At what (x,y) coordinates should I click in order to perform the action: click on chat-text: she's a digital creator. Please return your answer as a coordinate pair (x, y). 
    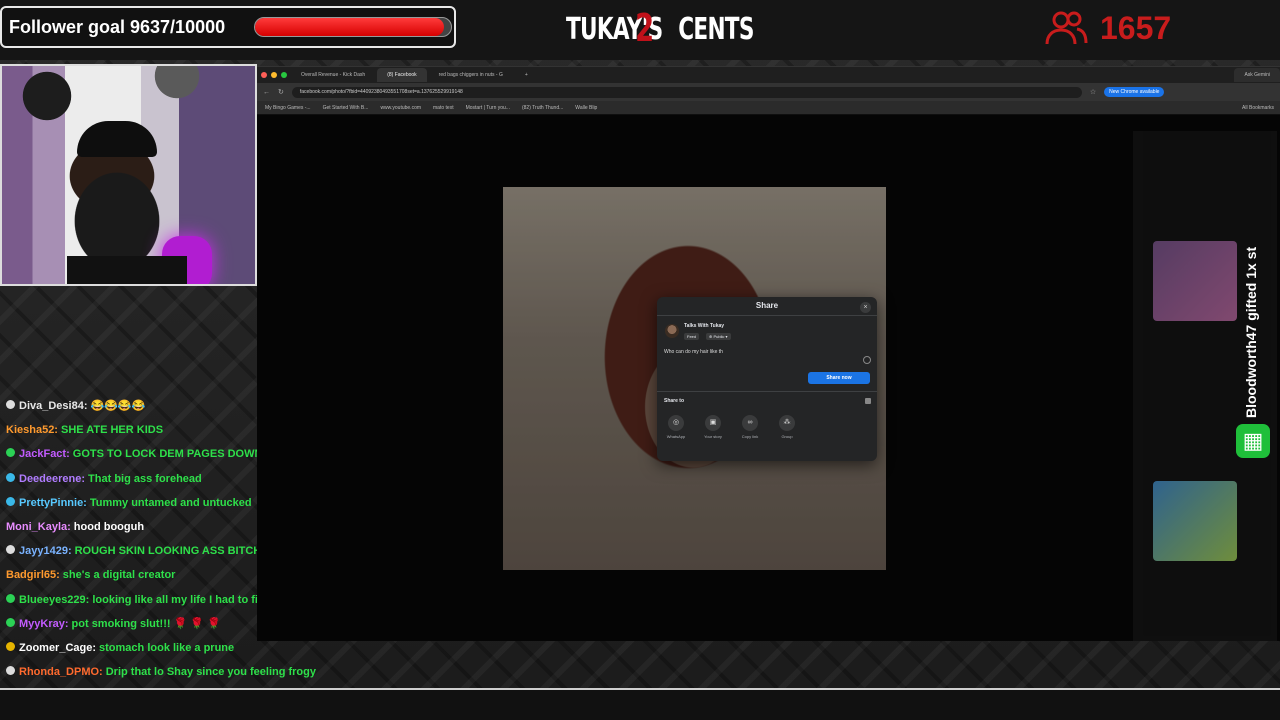
    Looking at the image, I should click on (119, 575).